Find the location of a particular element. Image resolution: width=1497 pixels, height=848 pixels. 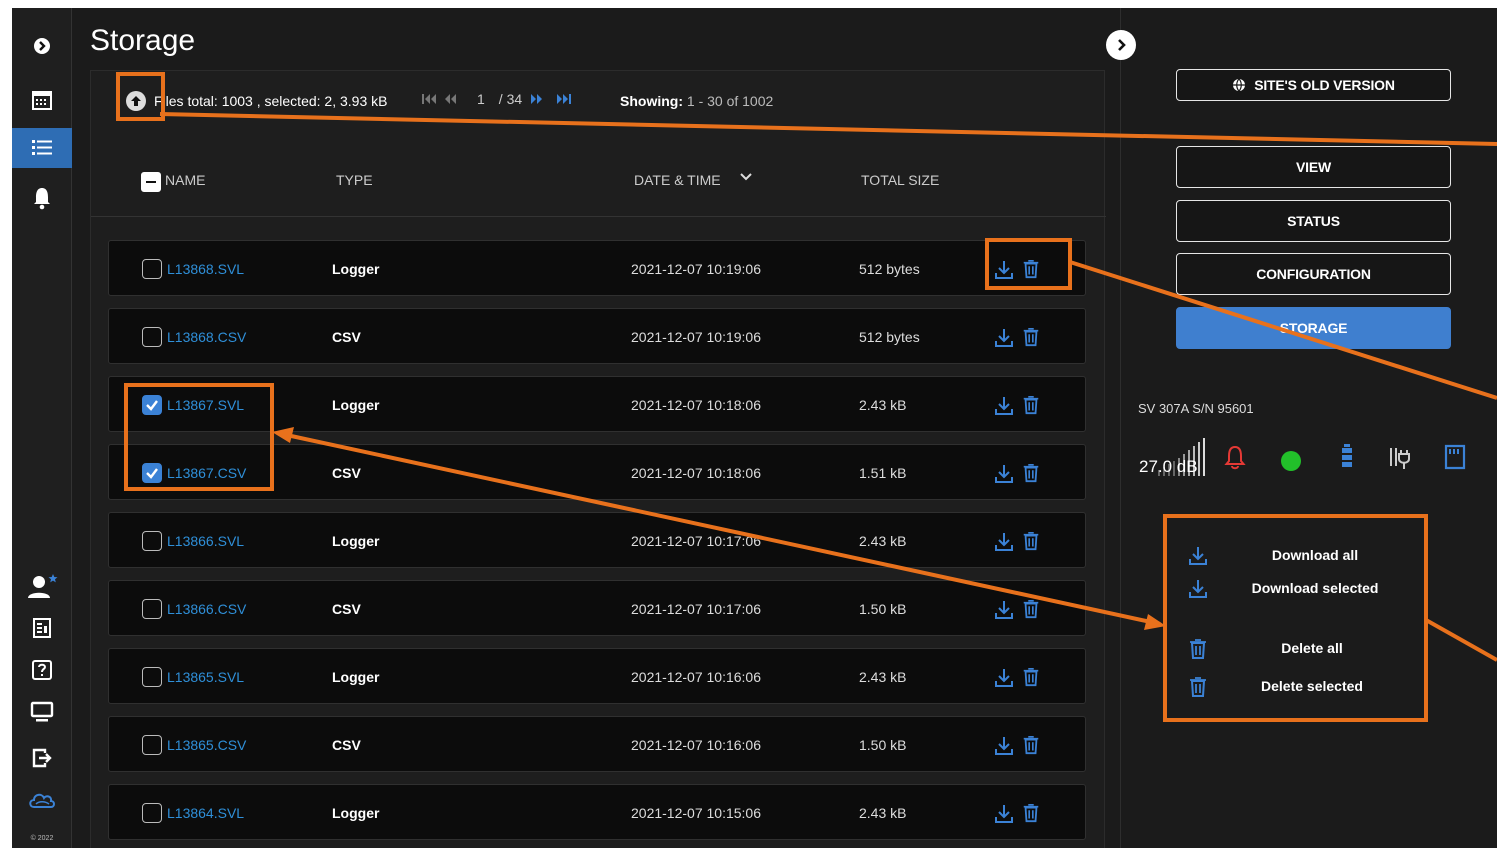

rail-calendar is located at coordinates (42, 100).